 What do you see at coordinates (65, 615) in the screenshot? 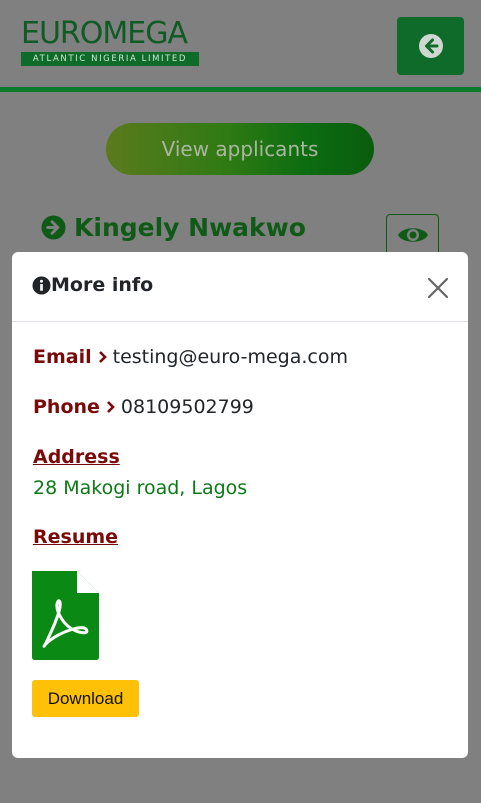
I see `pdf-file-icon` at bounding box center [65, 615].